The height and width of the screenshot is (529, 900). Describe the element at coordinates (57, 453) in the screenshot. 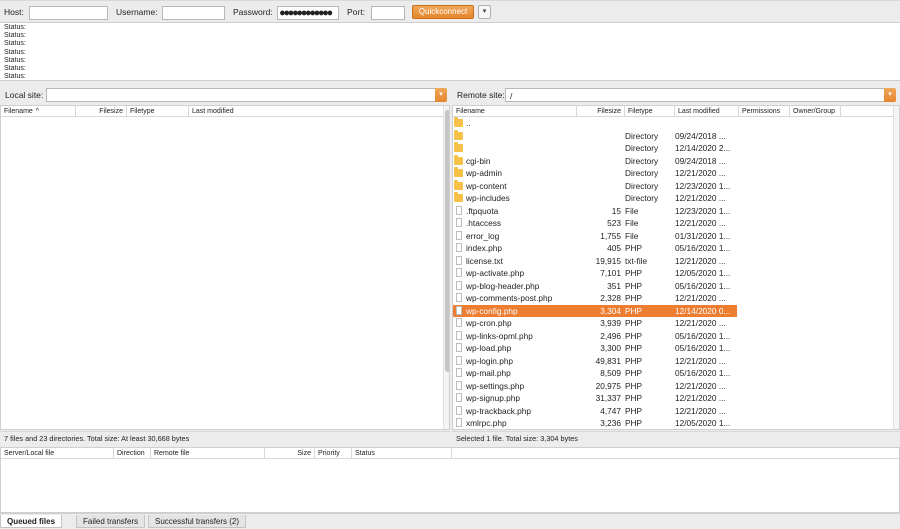

I see `queue-col-server-local-file: Server/Local file` at that location.